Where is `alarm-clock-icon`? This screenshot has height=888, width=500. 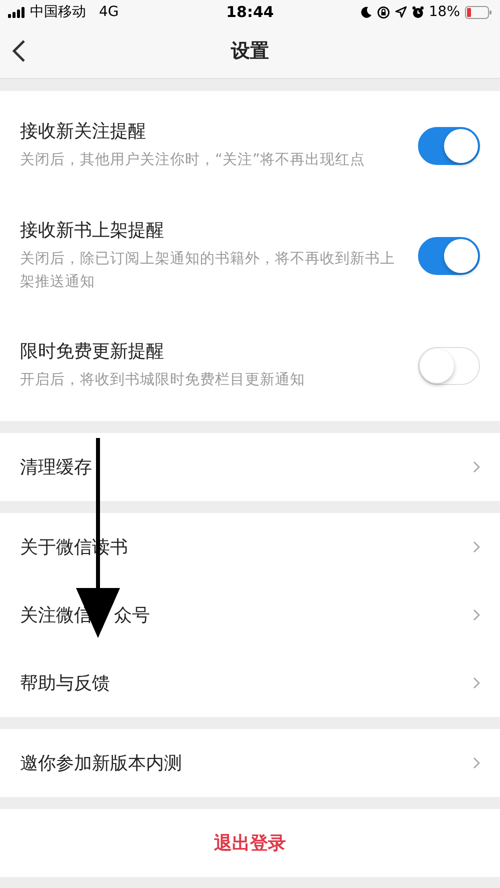
alarm-clock-icon is located at coordinates (418, 12).